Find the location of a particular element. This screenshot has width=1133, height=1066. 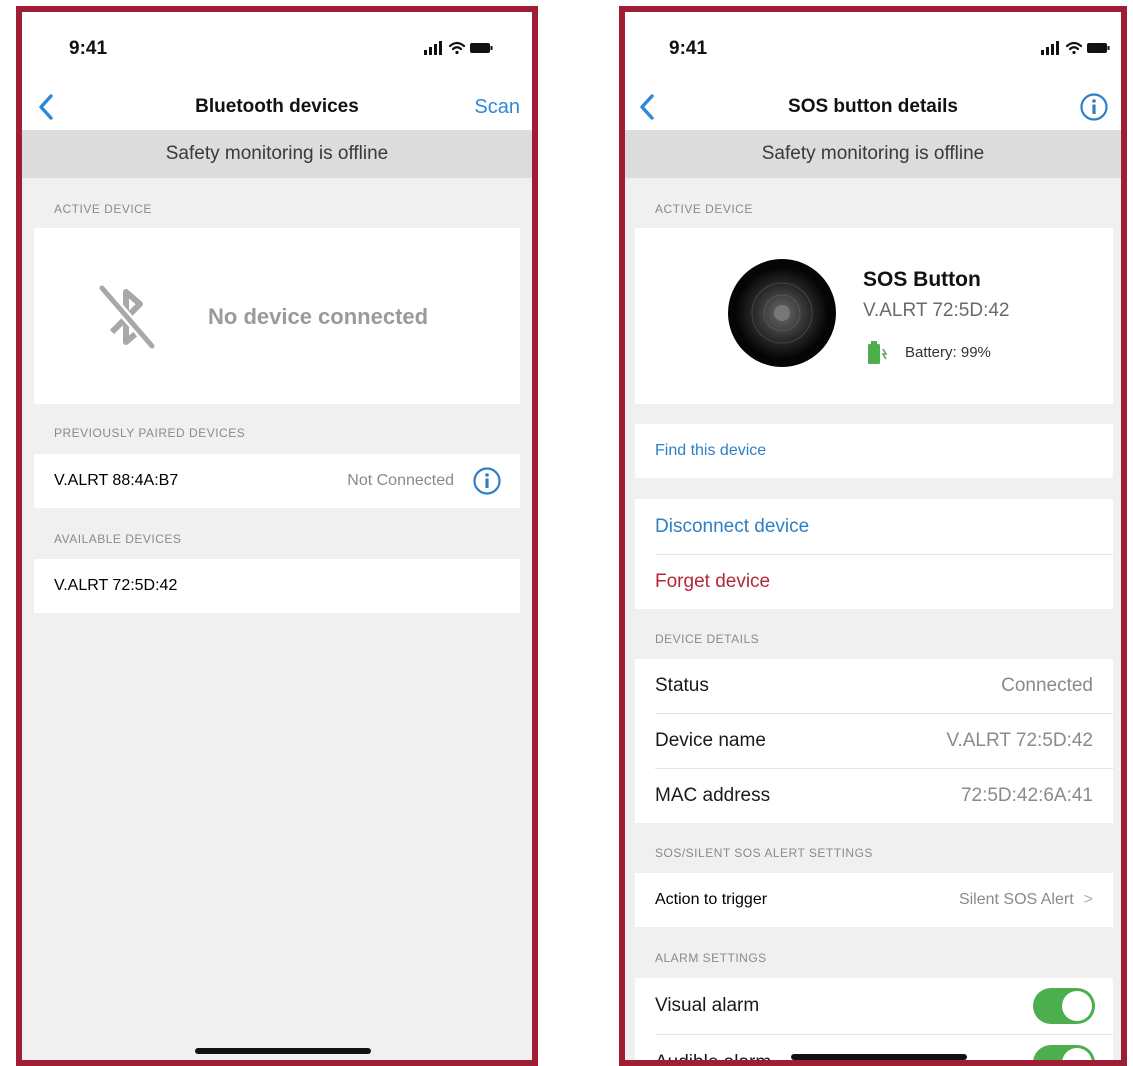

page-title: Bluetooth devices is located at coordinates (277, 106).